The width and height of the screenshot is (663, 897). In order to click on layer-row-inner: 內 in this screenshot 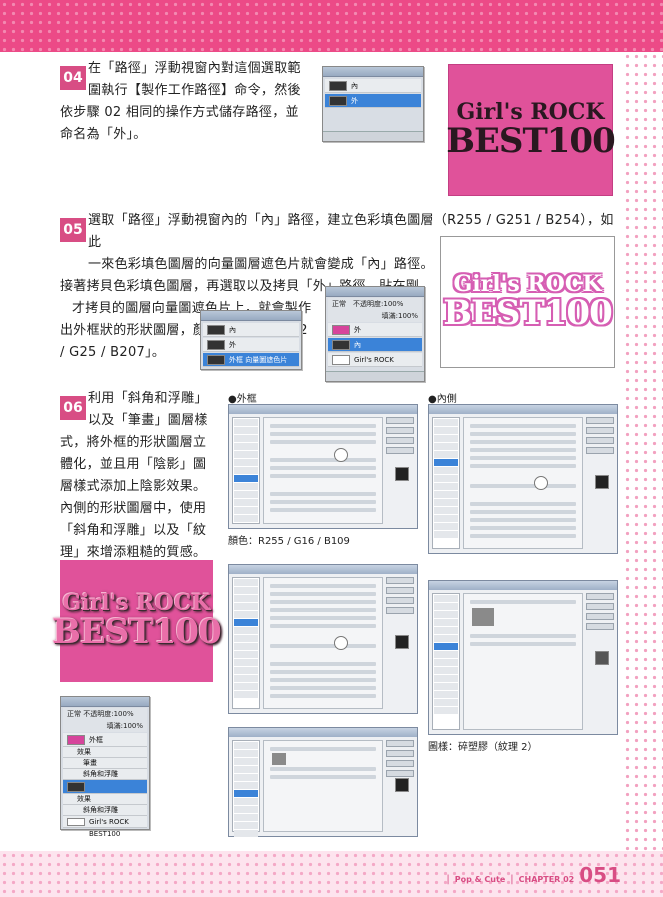, I will do `click(375, 345)`.